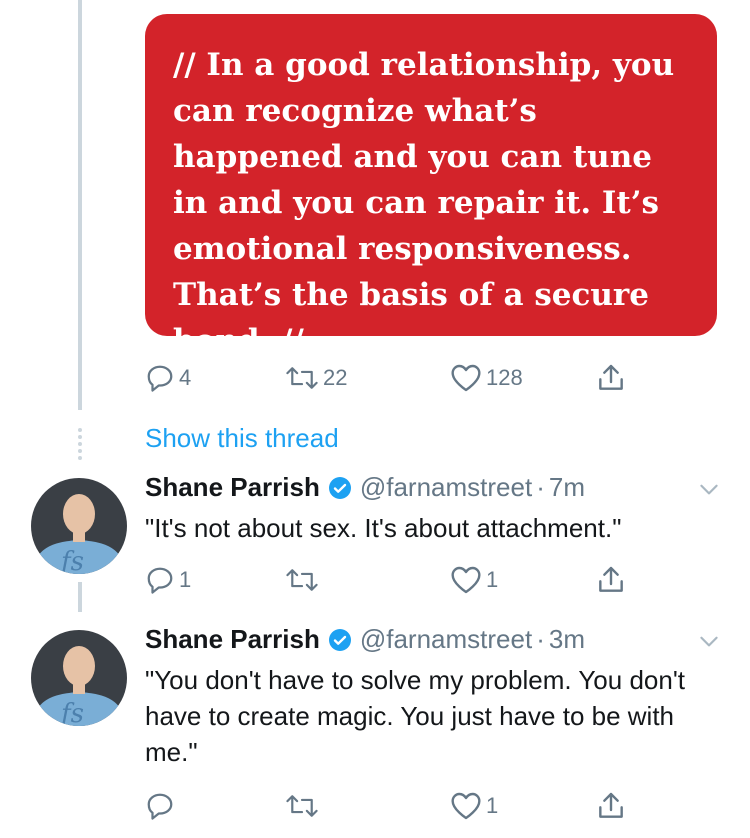 This screenshot has height=838, width=750. What do you see at coordinates (185, 377) in the screenshot?
I see `reply-count: 4` at bounding box center [185, 377].